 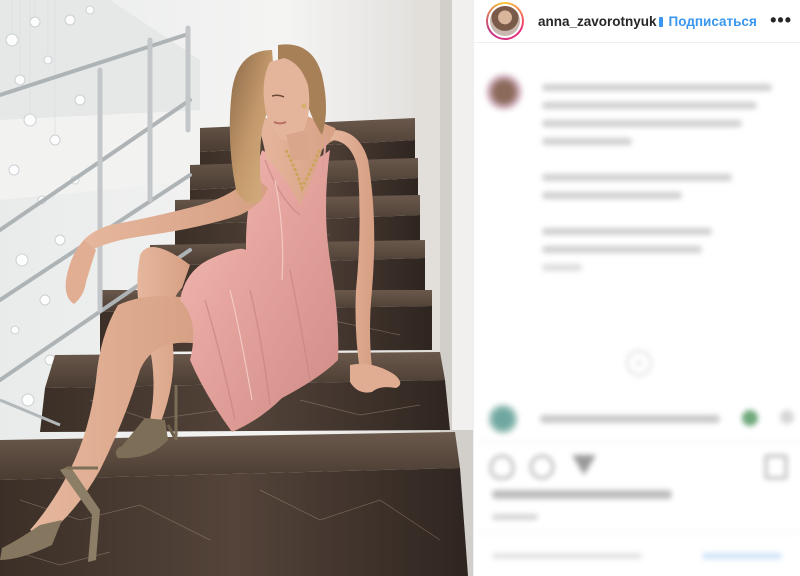 I want to click on add-comment-input, so click(x=567, y=556).